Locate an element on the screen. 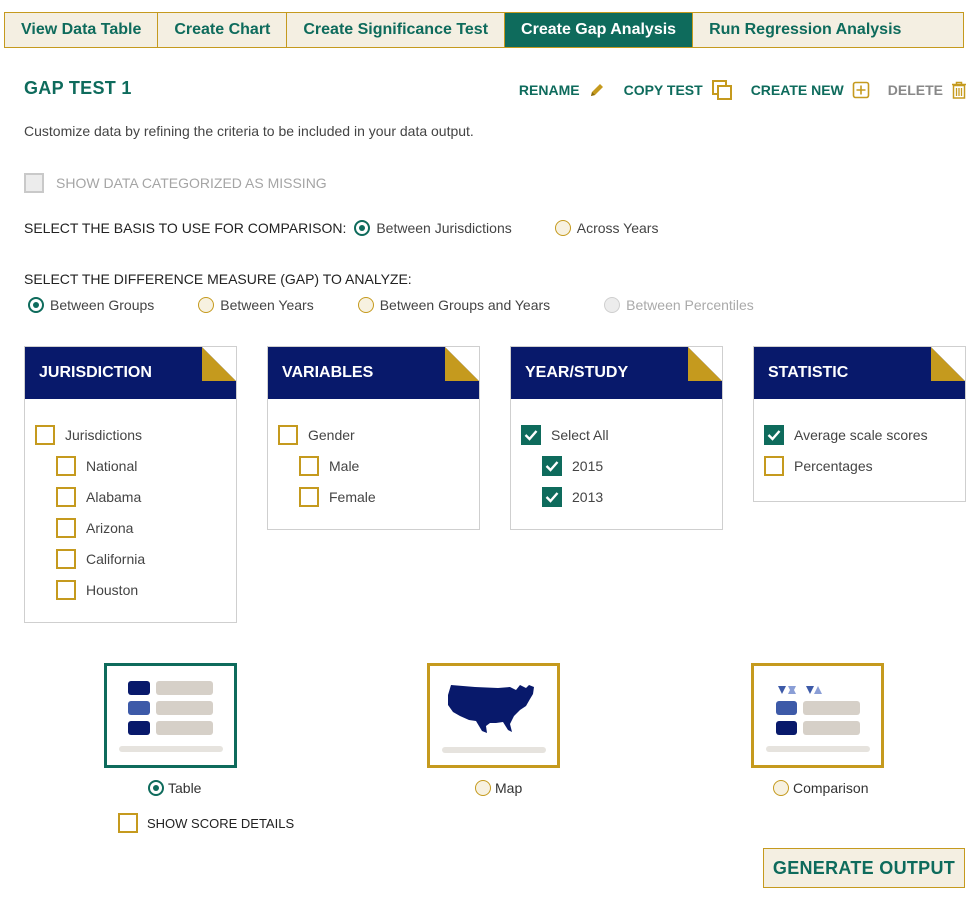 This screenshot has height=899, width=977. radio-between-groups-and-years: Between Groups and Years is located at coordinates (454, 305).